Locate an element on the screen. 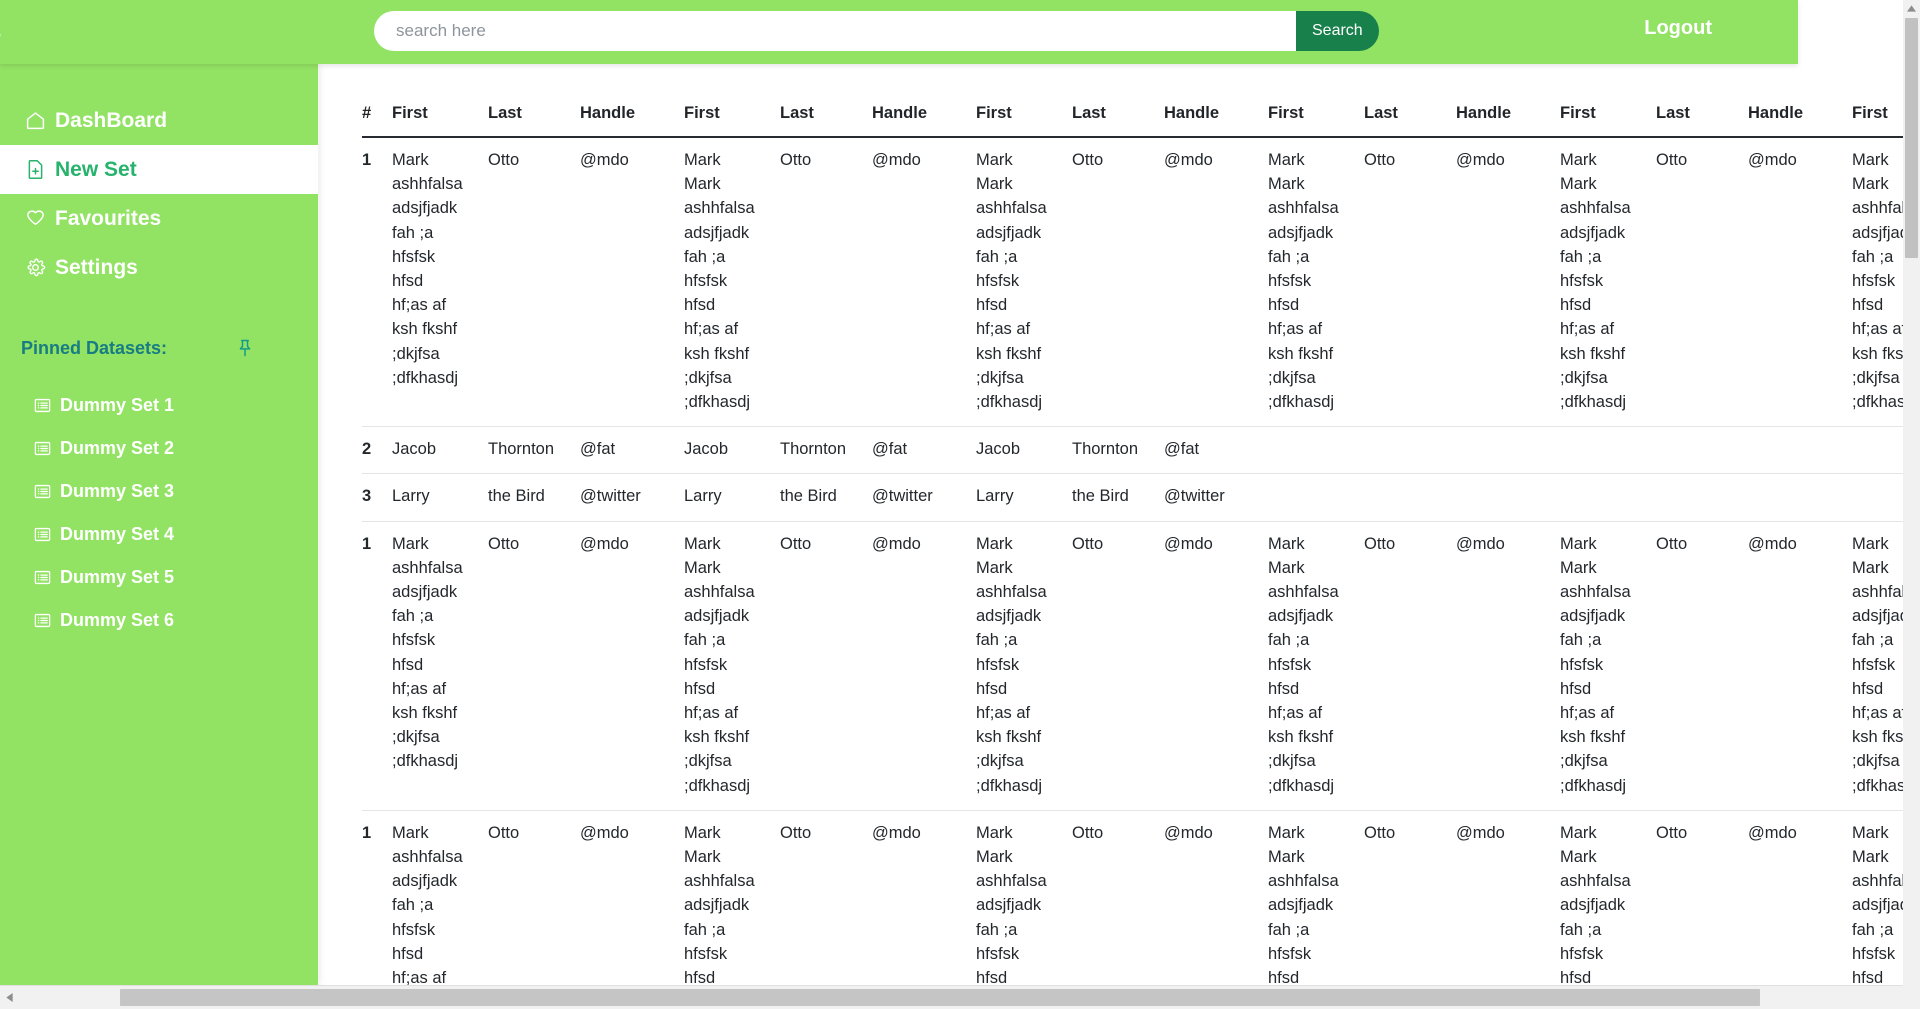 Image resolution: width=1920 pixels, height=1009 pixels. vertical-scrollbar is located at coordinates (1911, 492).